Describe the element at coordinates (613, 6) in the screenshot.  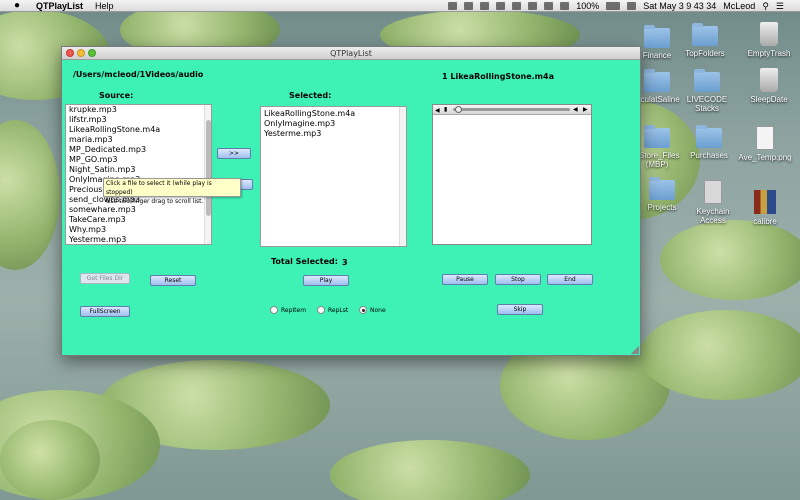
I see `battery-icon` at that location.